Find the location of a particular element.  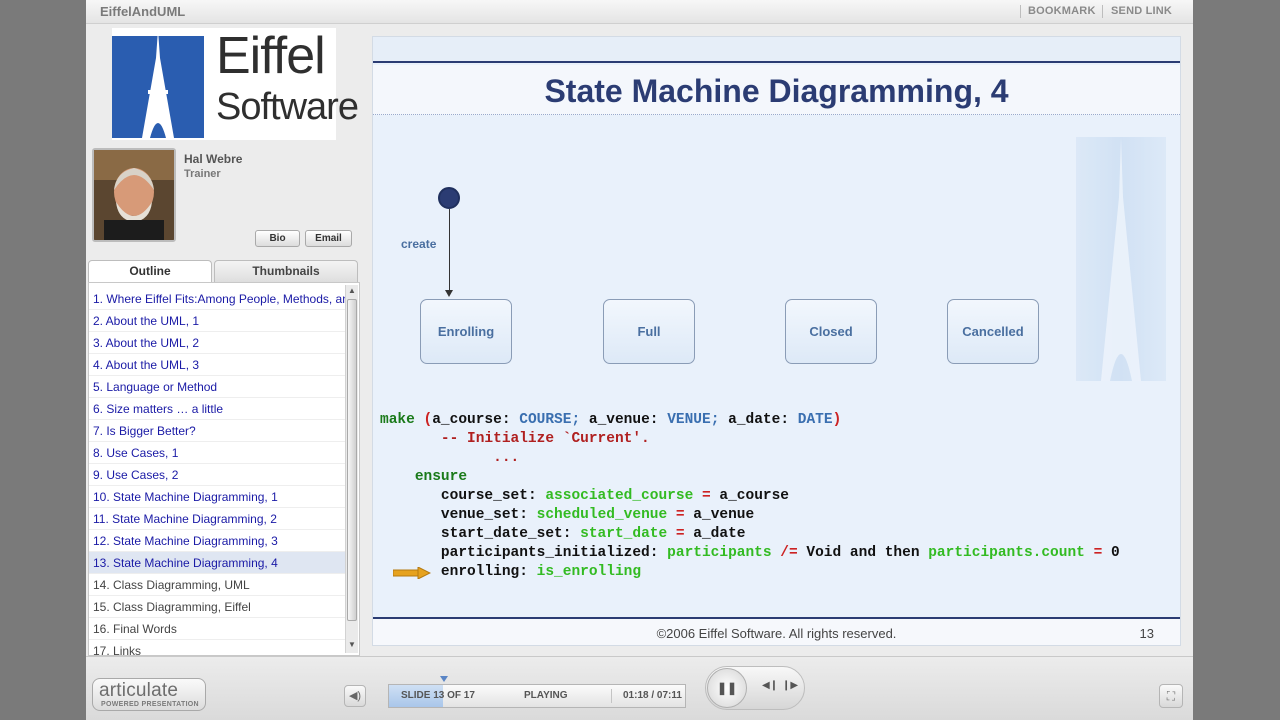

outline-item: 16. Final Words is located at coordinates (217, 629).